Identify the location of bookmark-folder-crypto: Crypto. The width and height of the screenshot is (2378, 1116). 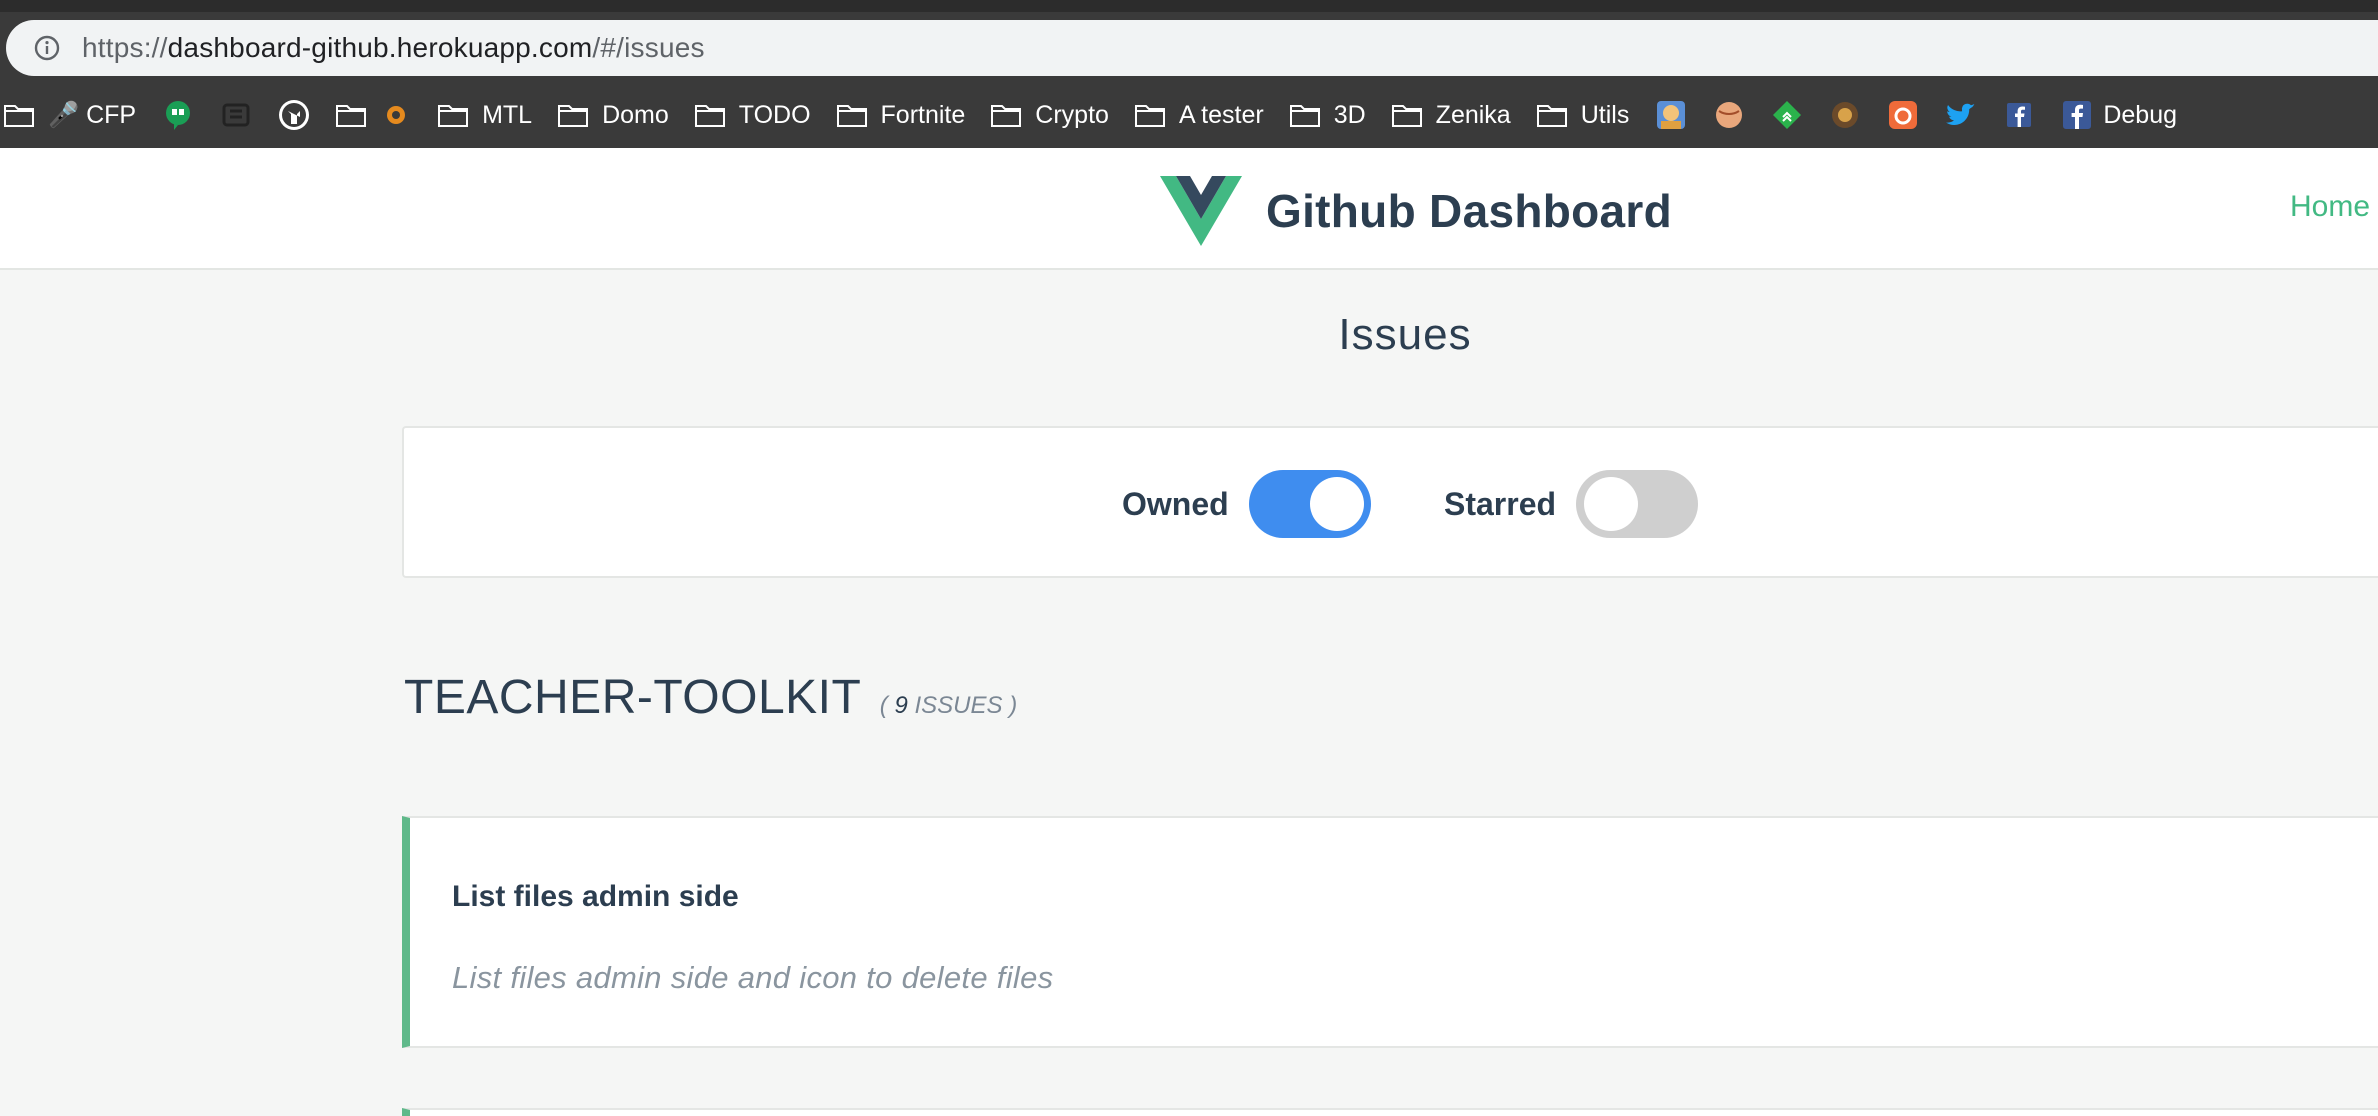
(1050, 115).